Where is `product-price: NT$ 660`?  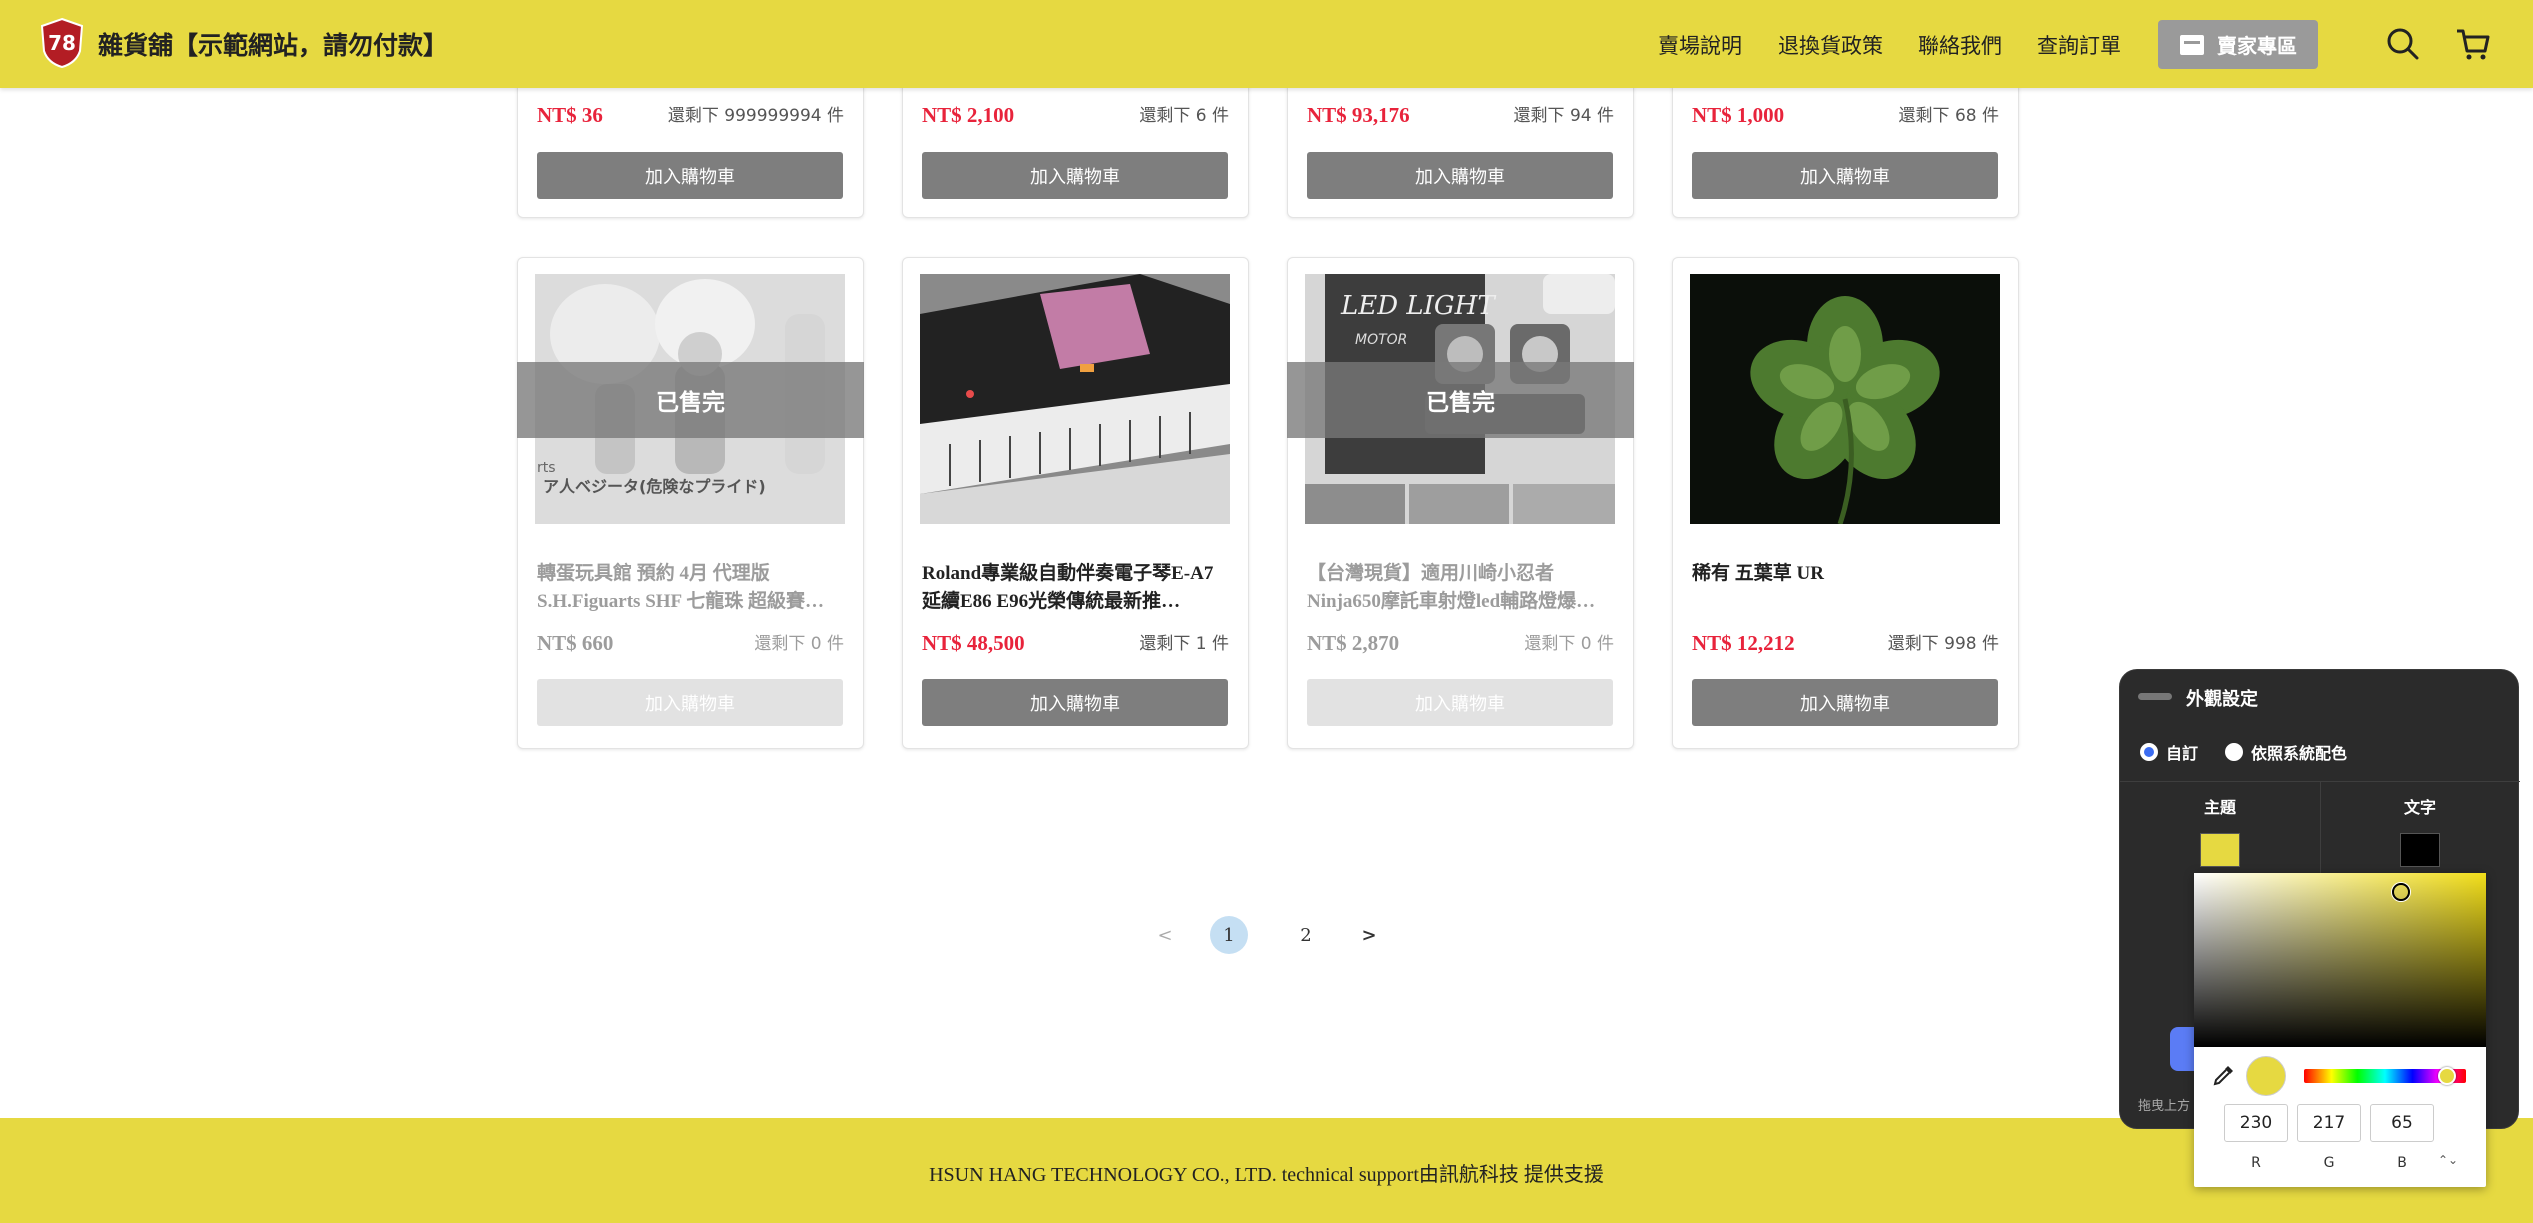 product-price: NT$ 660 is located at coordinates (575, 643).